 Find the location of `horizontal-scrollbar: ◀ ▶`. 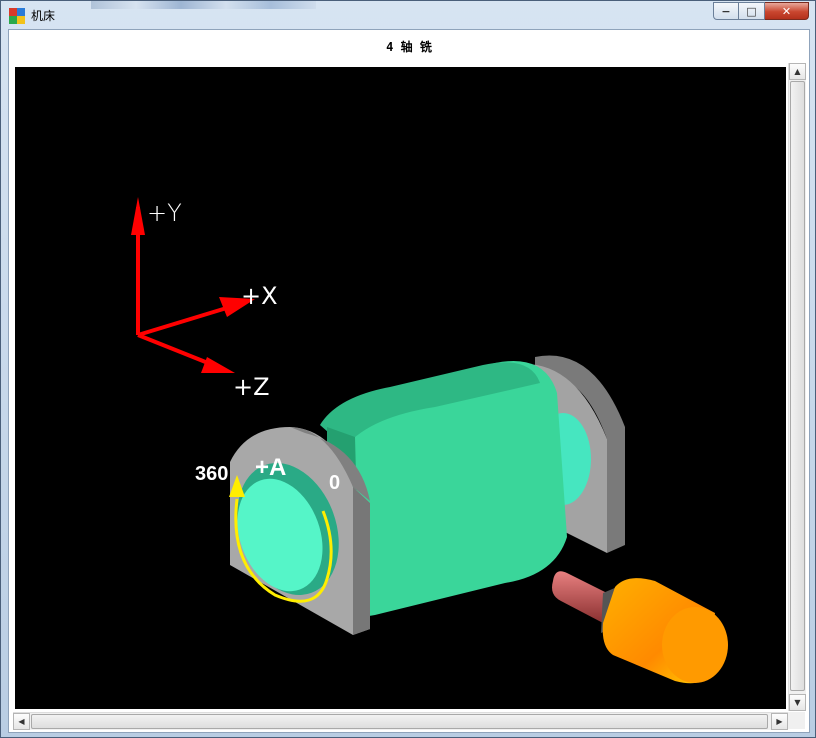

horizontal-scrollbar: ◀ ▶ is located at coordinates (400, 721).